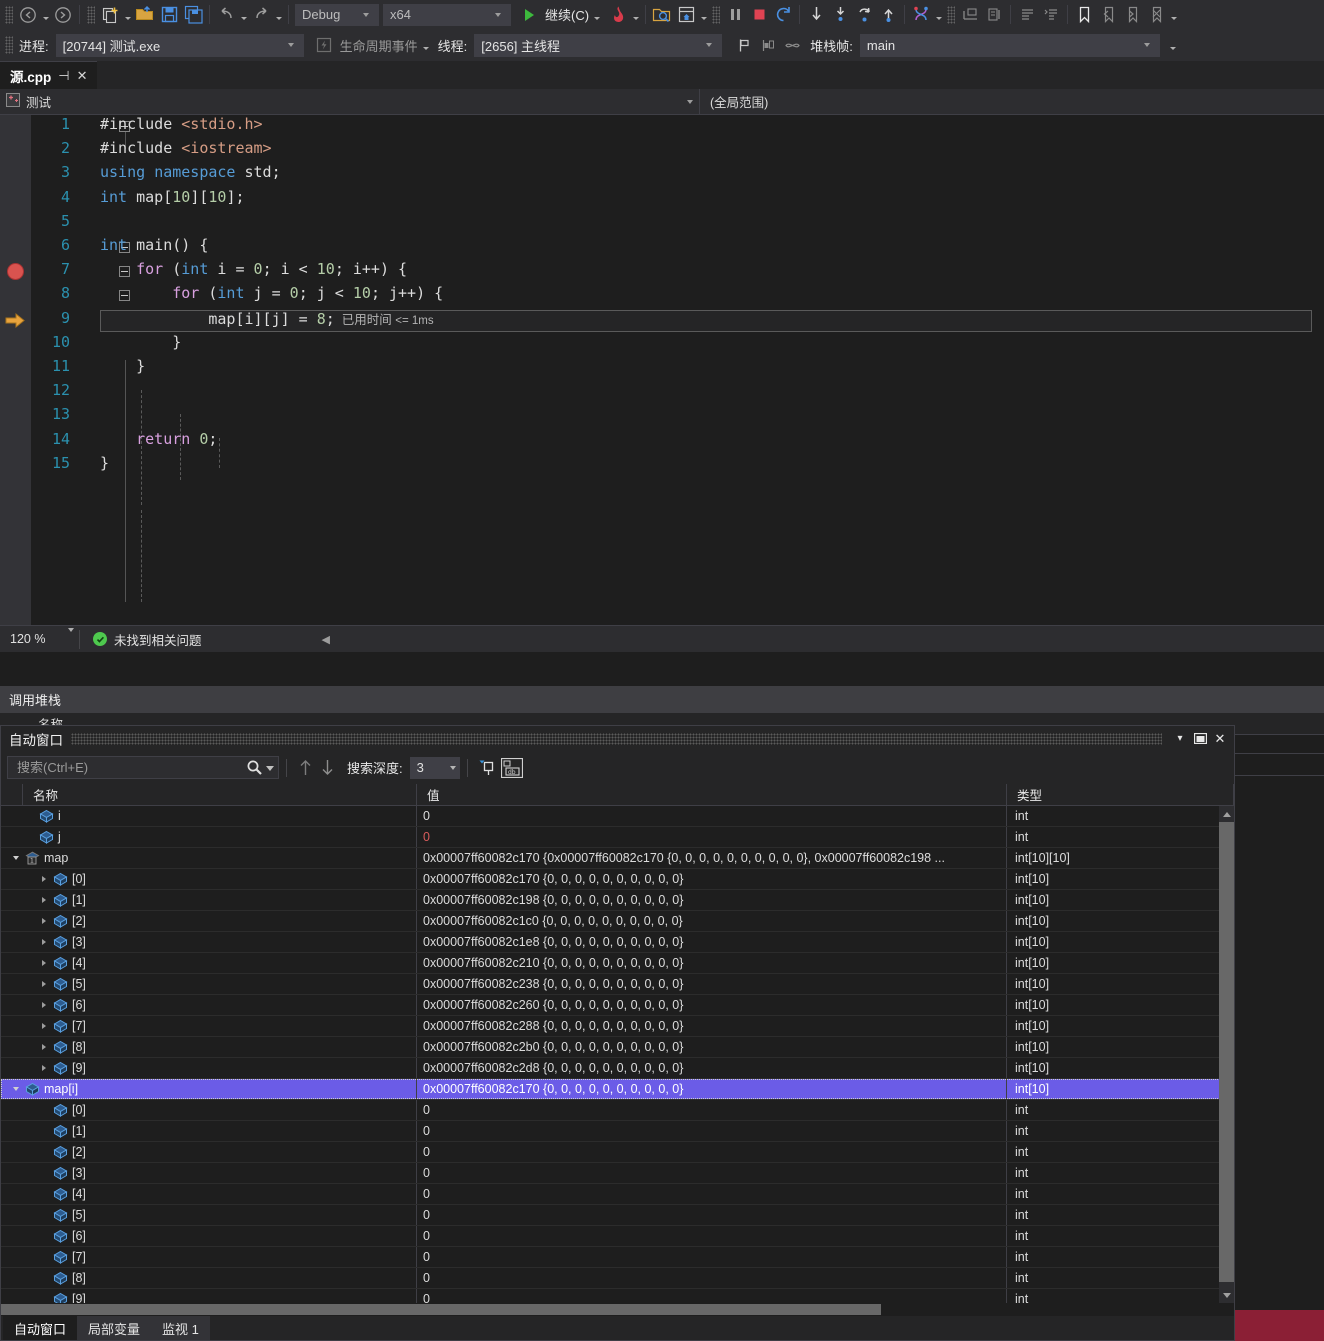 The width and height of the screenshot is (1324, 1341). I want to click on start-debugging-icon, so click(529, 15).